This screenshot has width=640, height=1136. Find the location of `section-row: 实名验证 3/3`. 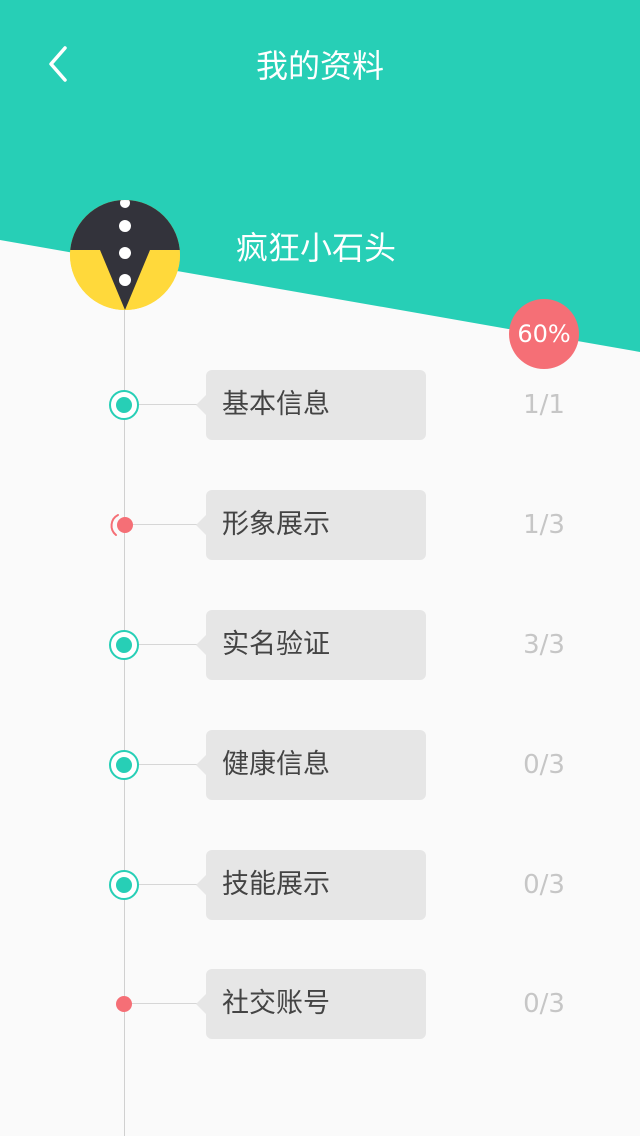

section-row: 实名验证 3/3 is located at coordinates (320, 645).